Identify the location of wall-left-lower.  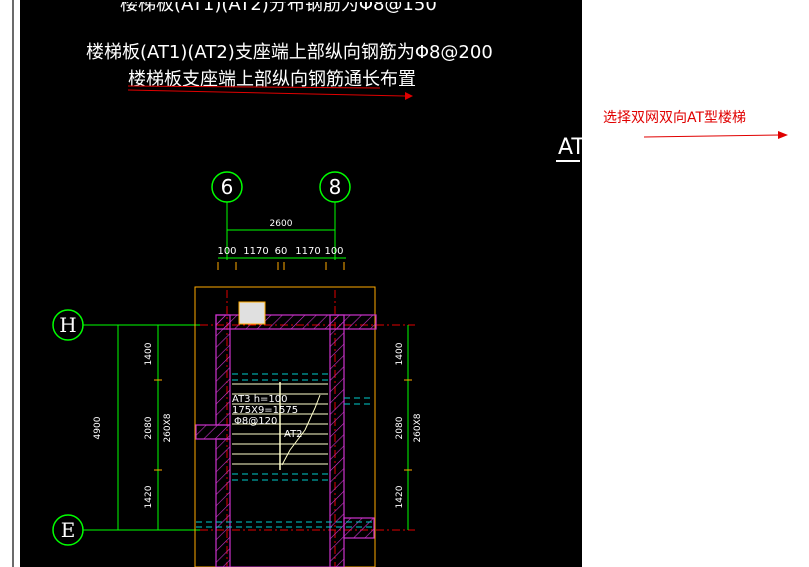
(223, 502).